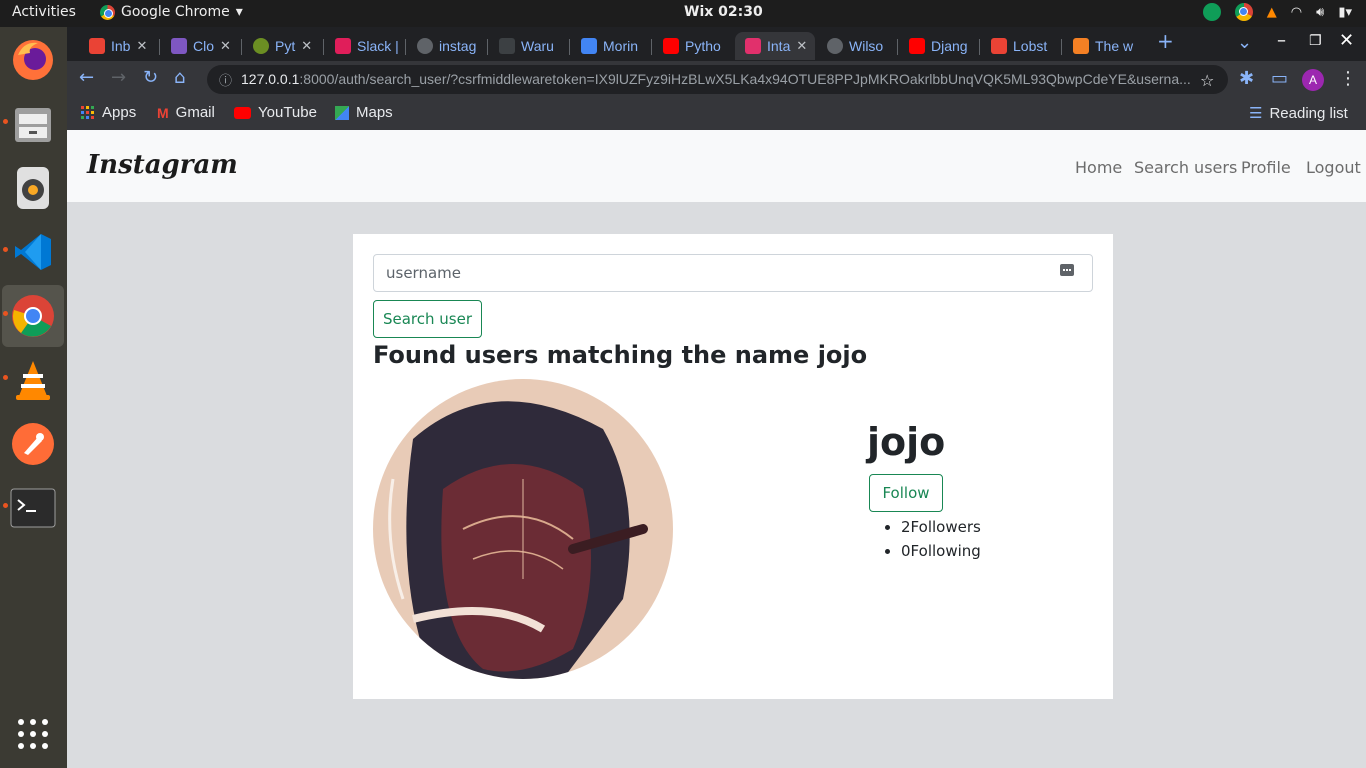  I want to click on clock: Wix 02:30, so click(723, 12).